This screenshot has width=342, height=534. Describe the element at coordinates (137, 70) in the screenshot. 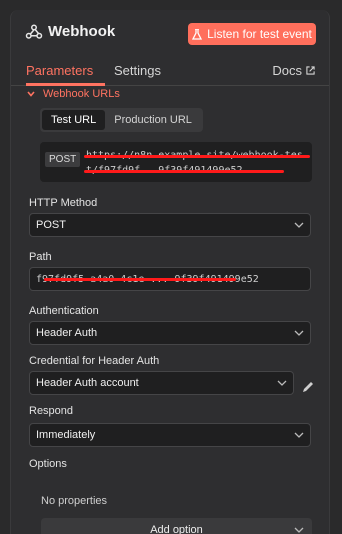

I see `tab-settings: Settings` at that location.